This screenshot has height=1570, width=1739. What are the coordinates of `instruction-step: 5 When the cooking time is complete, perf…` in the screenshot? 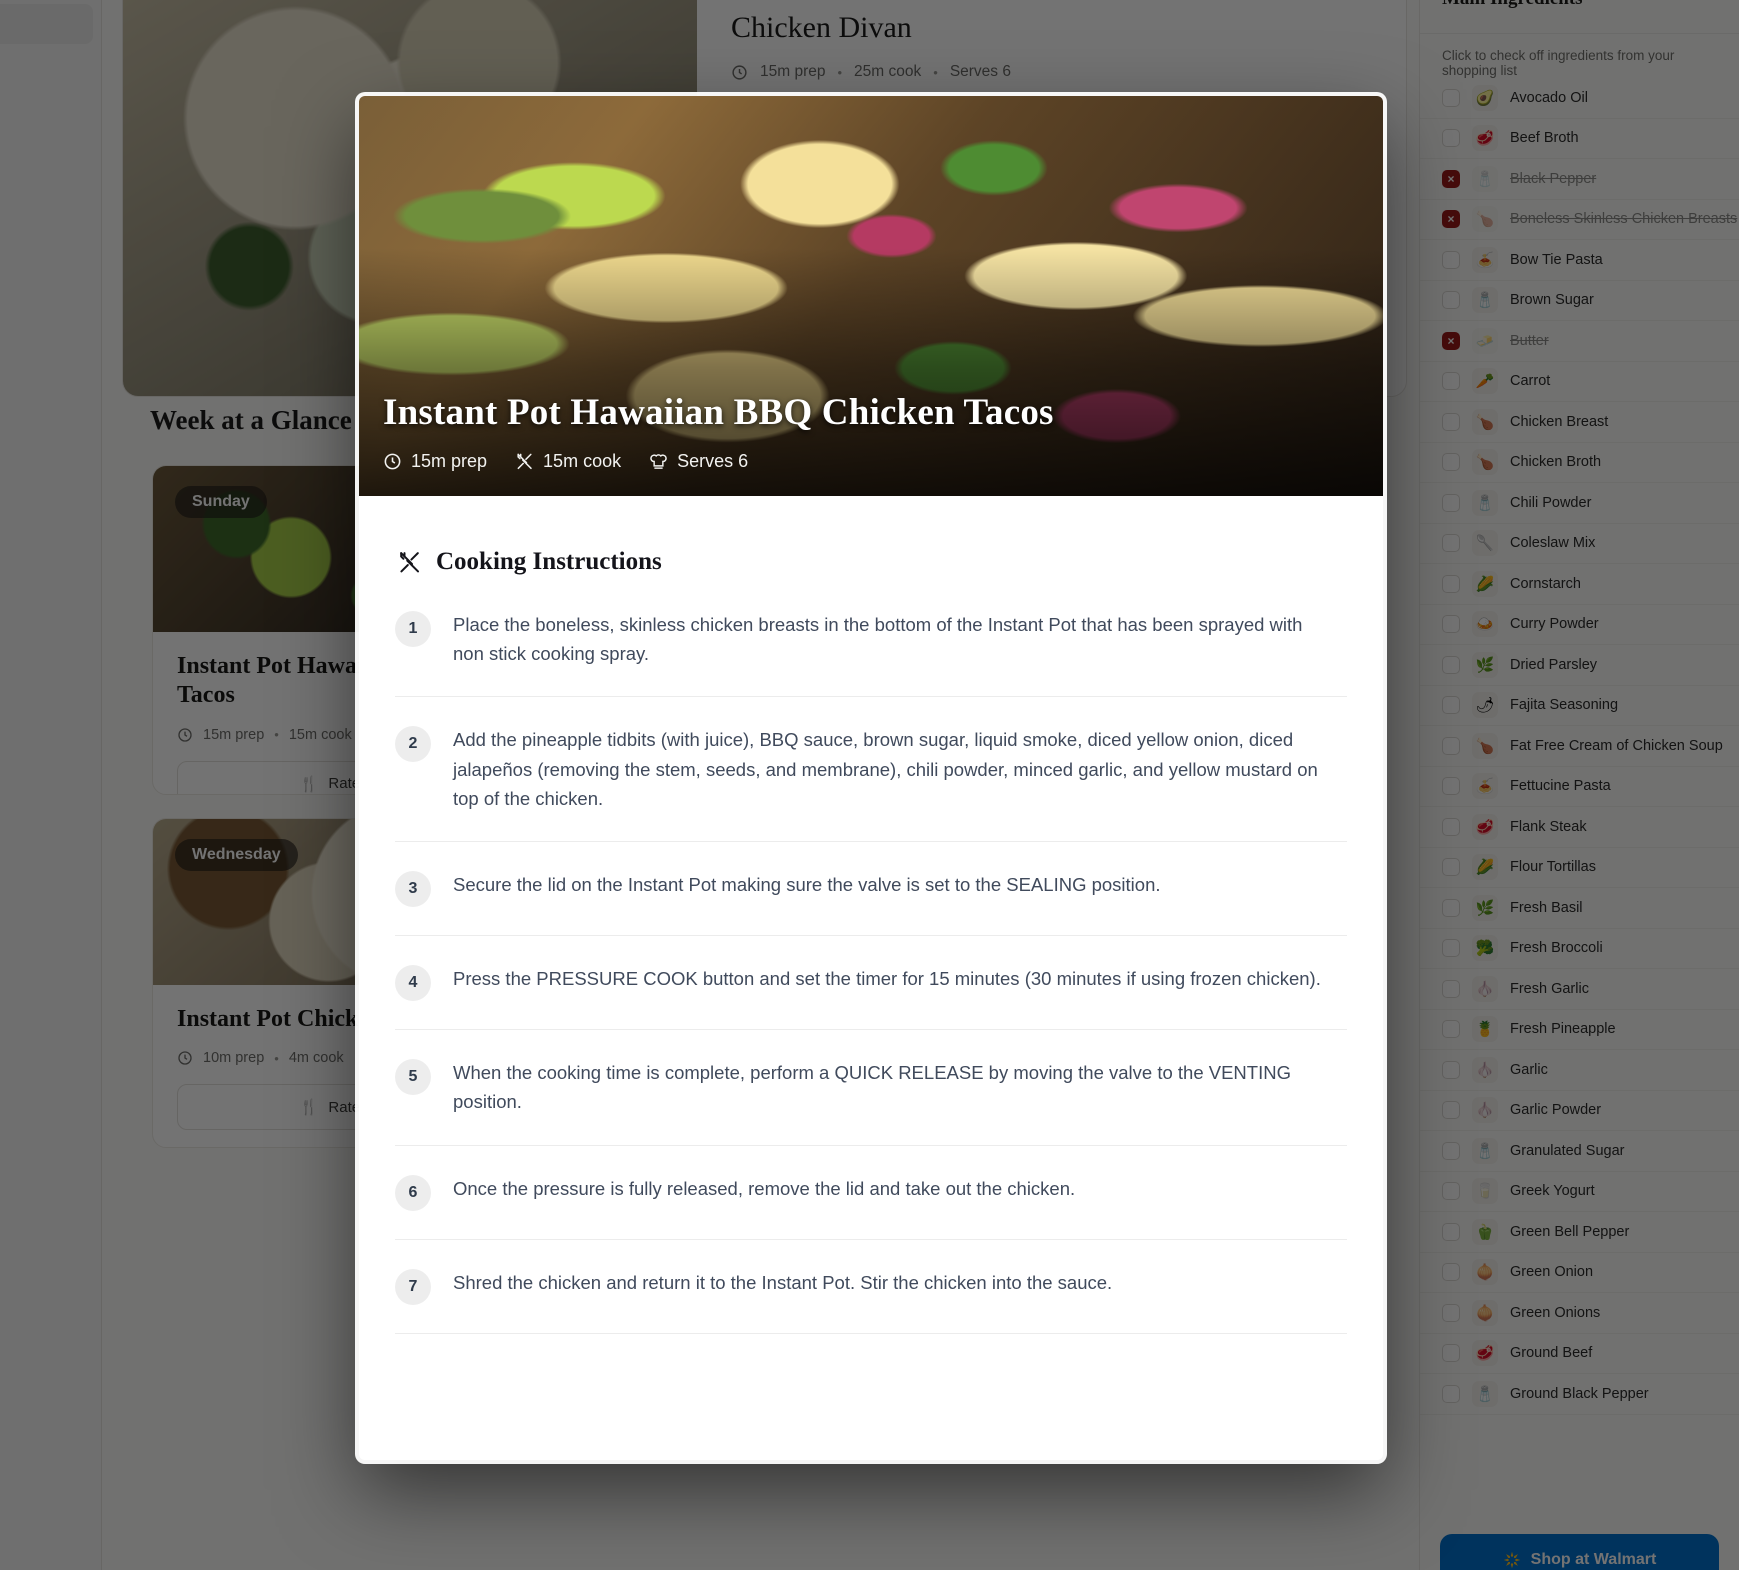 It's located at (871, 1088).